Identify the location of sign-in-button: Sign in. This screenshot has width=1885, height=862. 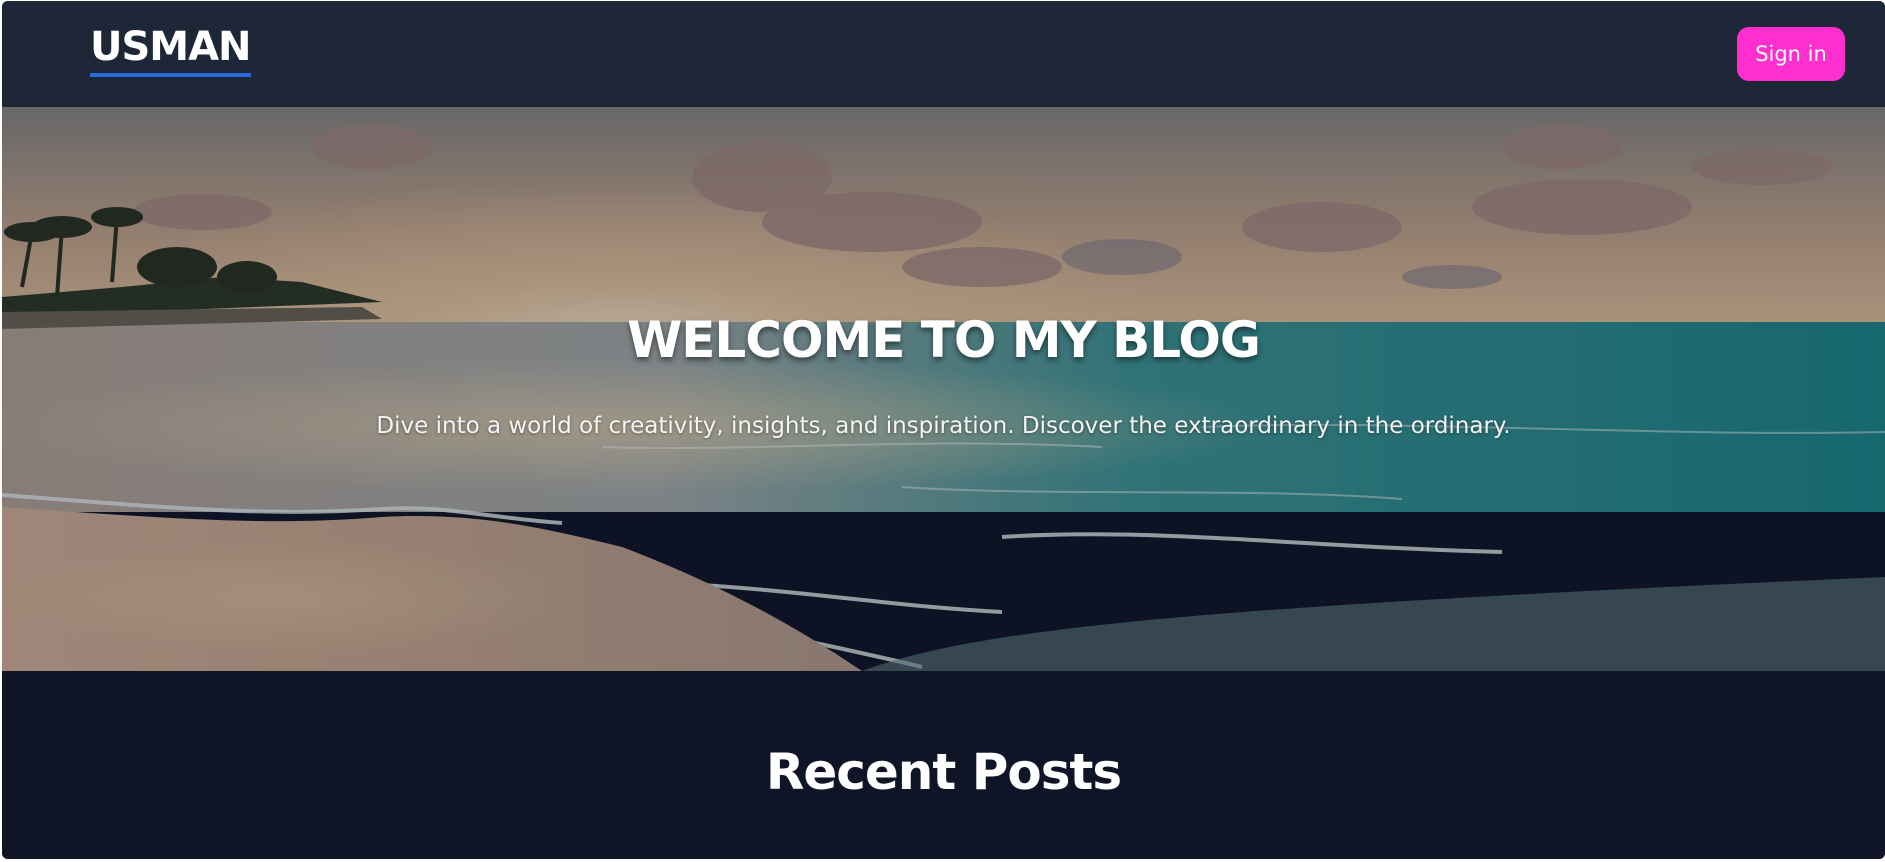
(1791, 54).